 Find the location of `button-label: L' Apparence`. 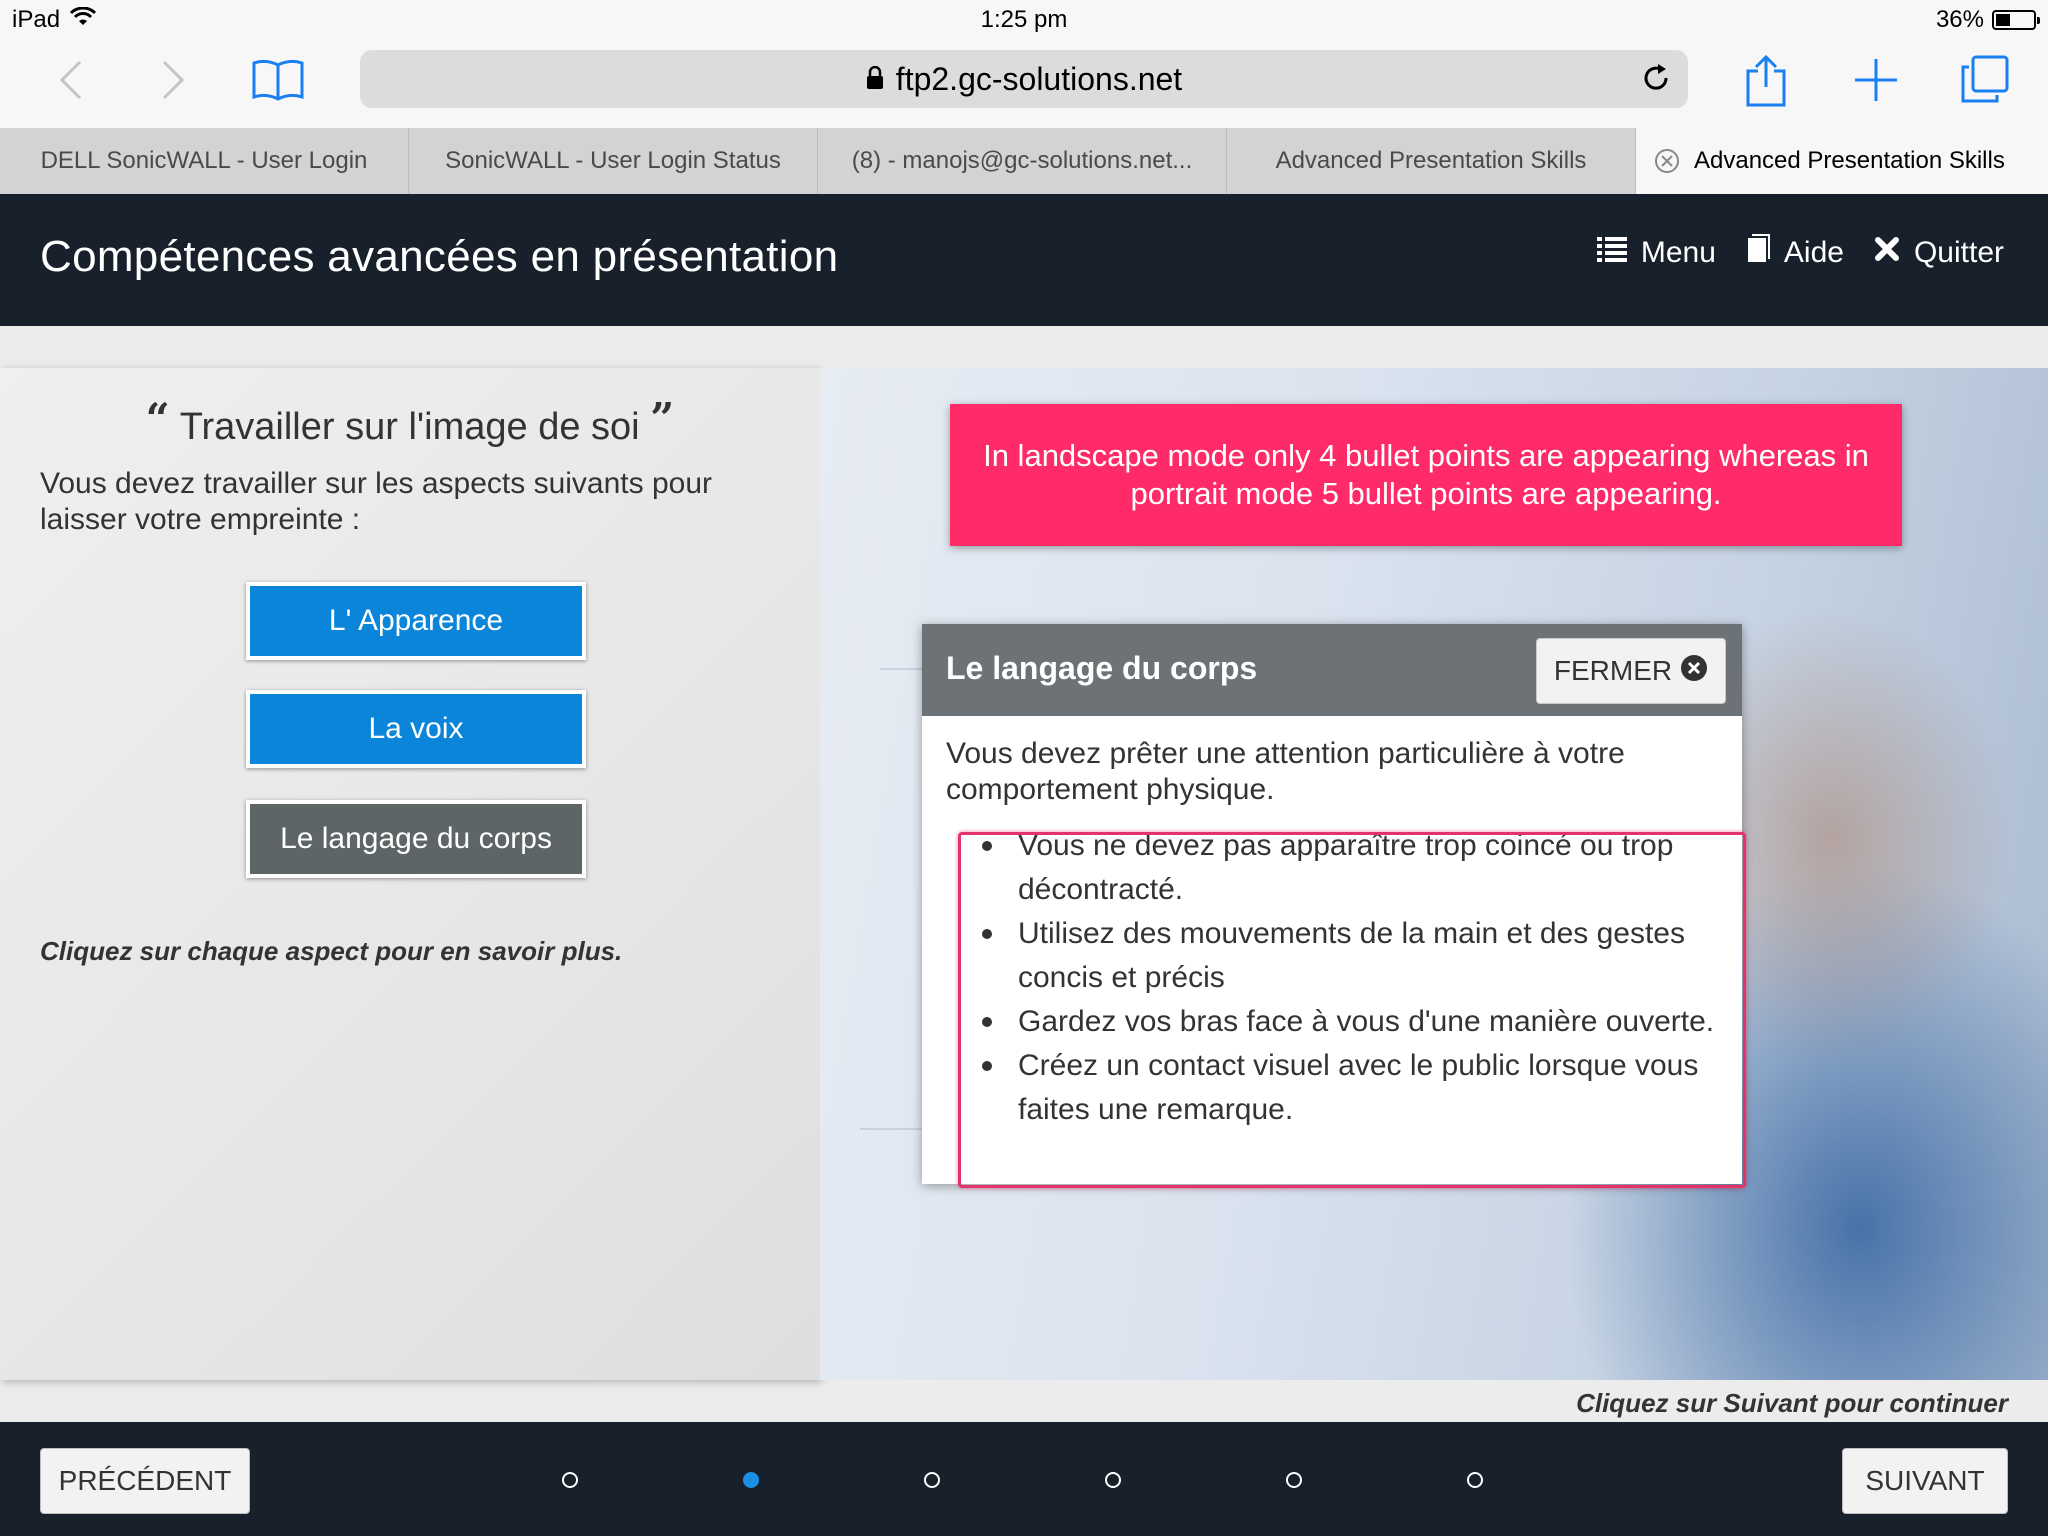

button-label: L' Apparence is located at coordinates (416, 620).